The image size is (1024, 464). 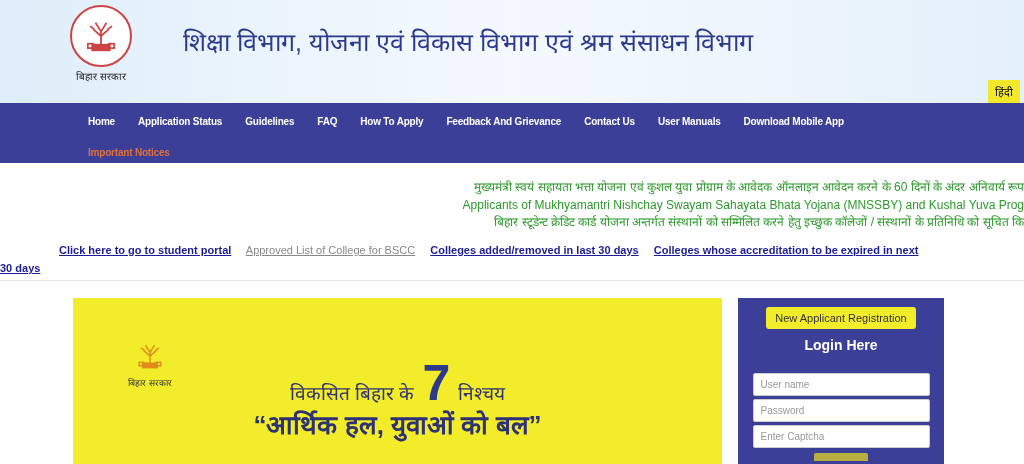 What do you see at coordinates (841, 384) in the screenshot?
I see `login-field: User name` at bounding box center [841, 384].